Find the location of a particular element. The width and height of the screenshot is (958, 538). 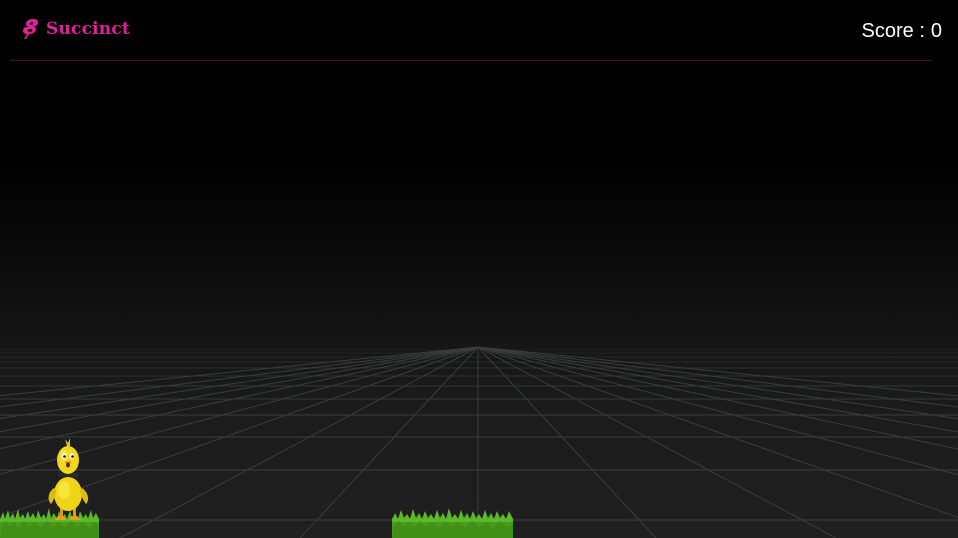

brand-logo: Succinct is located at coordinates (75, 29).